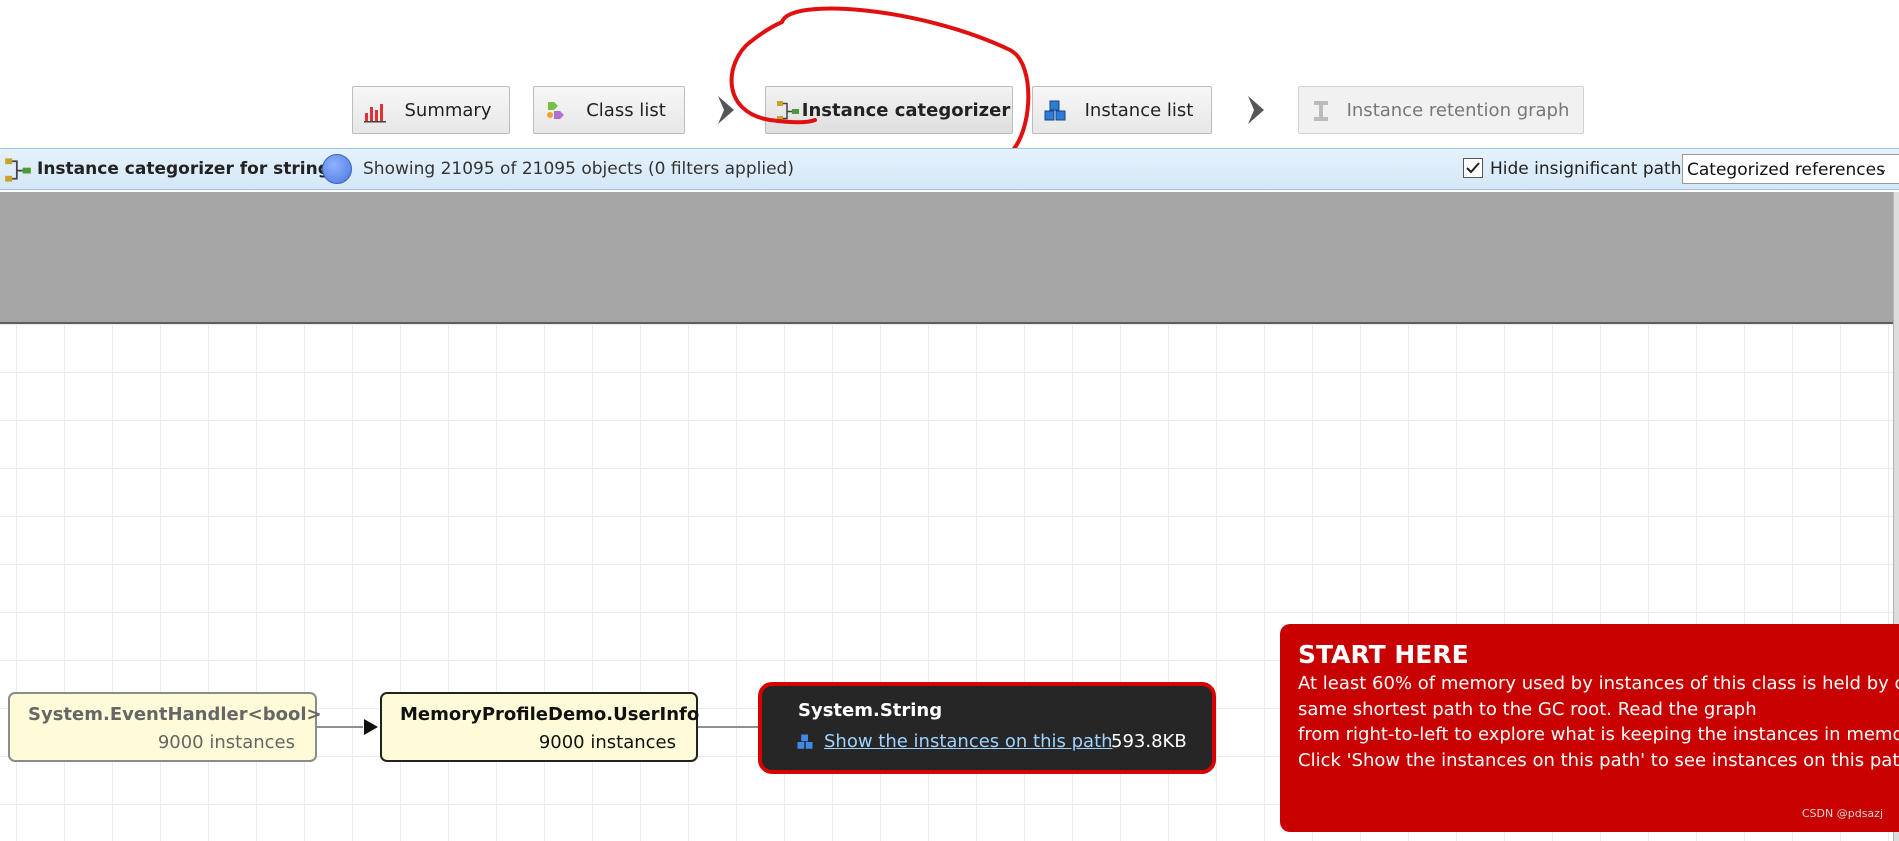 Image resolution: width=1899 pixels, height=841 pixels. Describe the element at coordinates (550, 714) in the screenshot. I see `node-name: MemoryProfileDemo.UserInfo` at that location.